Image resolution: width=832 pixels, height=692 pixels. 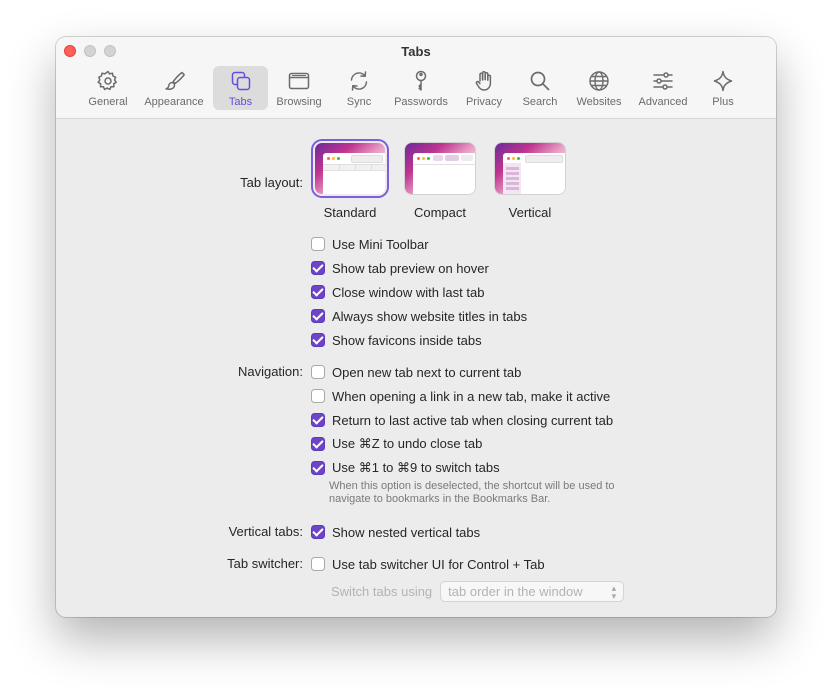 What do you see at coordinates (484, 102) in the screenshot?
I see `toolbar-label-privacy: Privacy` at bounding box center [484, 102].